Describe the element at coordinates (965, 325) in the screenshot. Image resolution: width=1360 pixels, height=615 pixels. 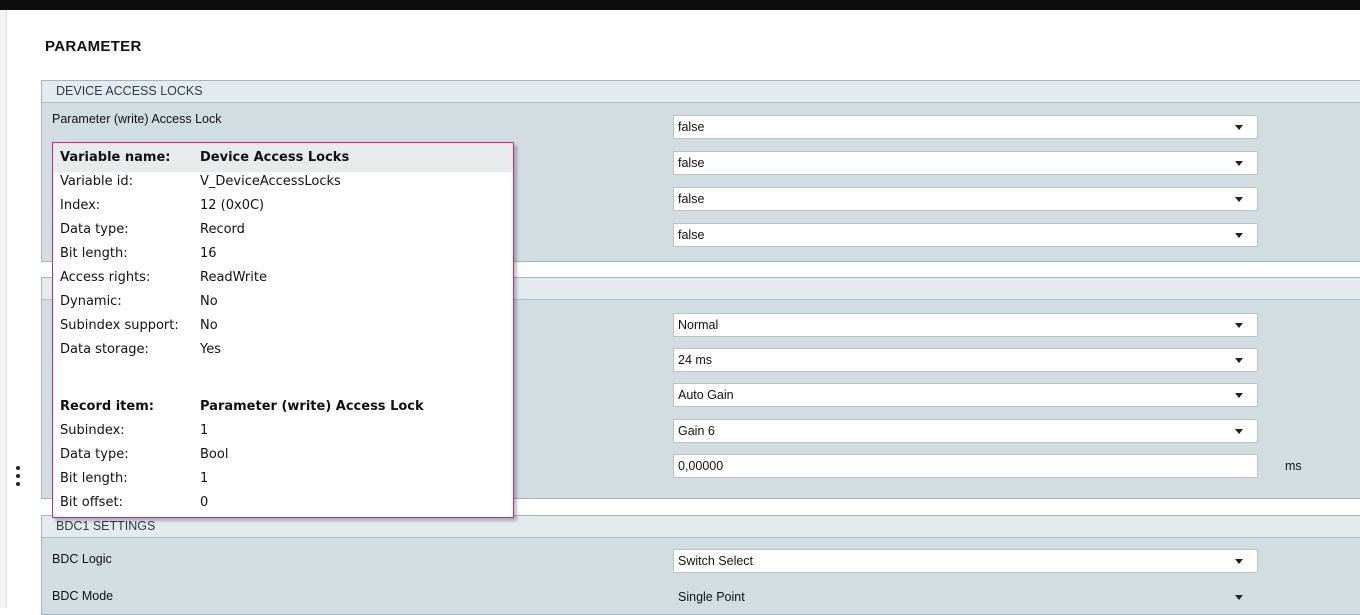
I see `param-dropdown: Normal` at that location.